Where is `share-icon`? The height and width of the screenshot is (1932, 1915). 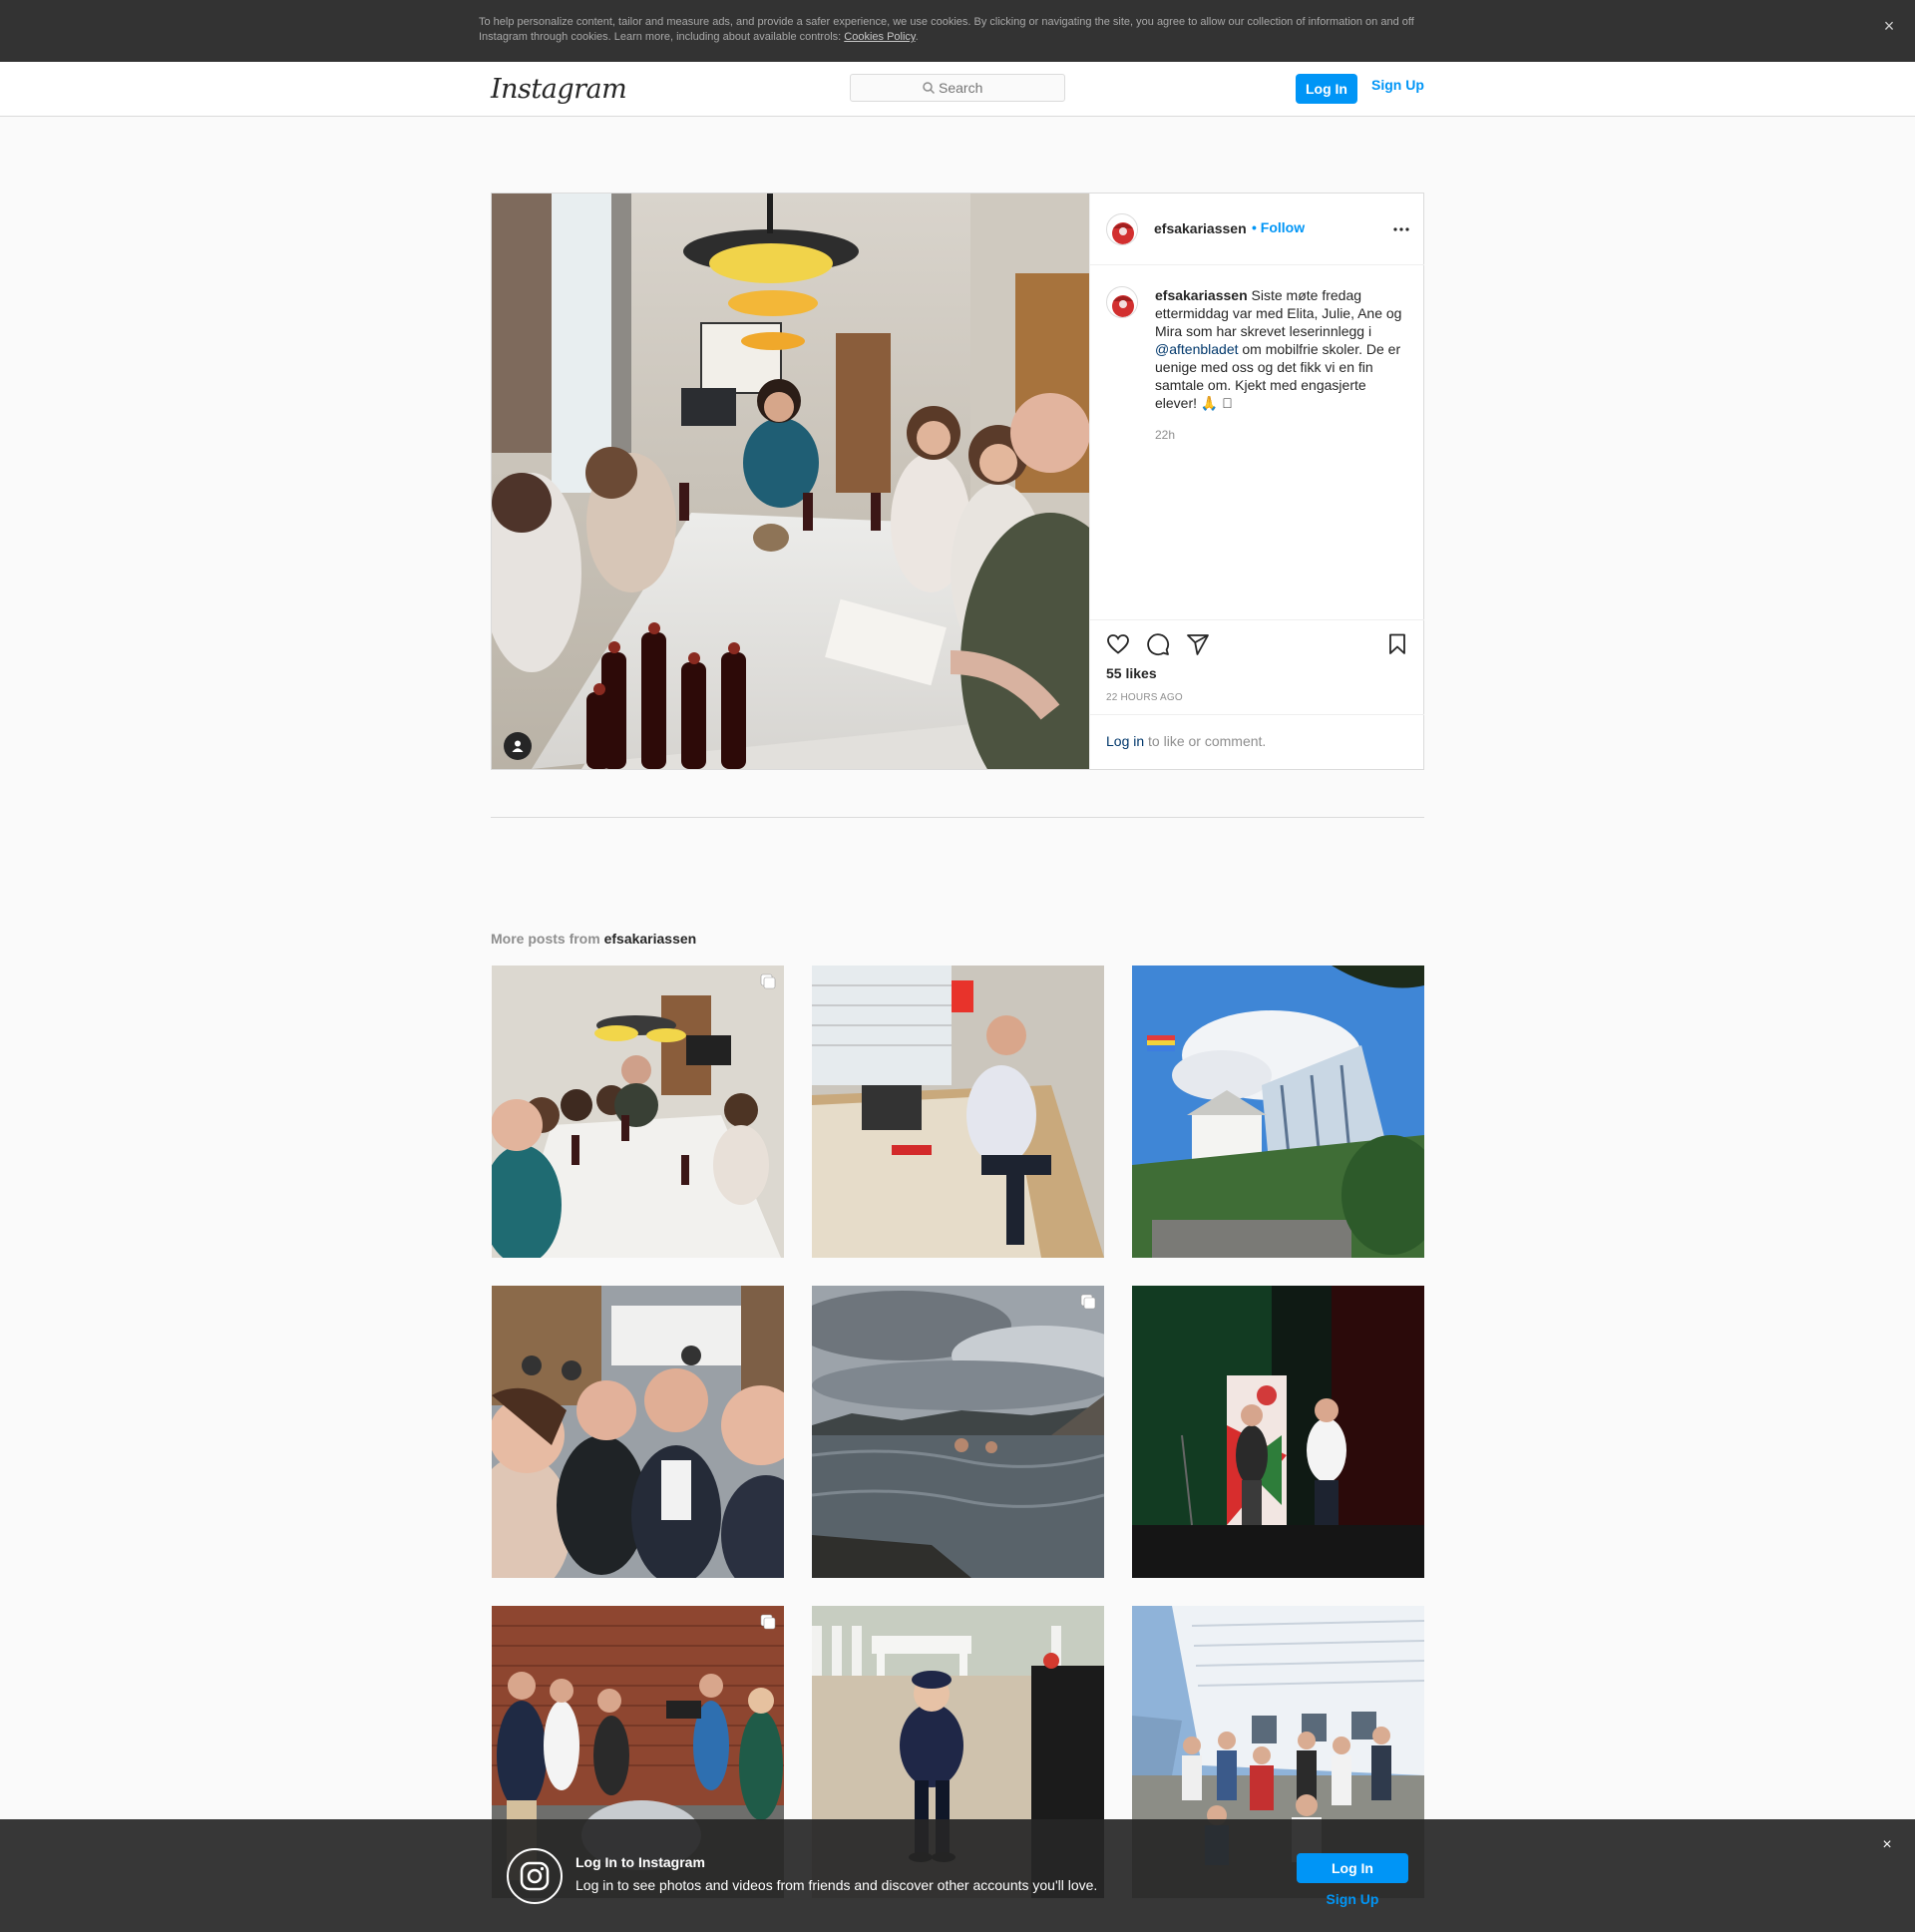
share-icon is located at coordinates (1198, 644).